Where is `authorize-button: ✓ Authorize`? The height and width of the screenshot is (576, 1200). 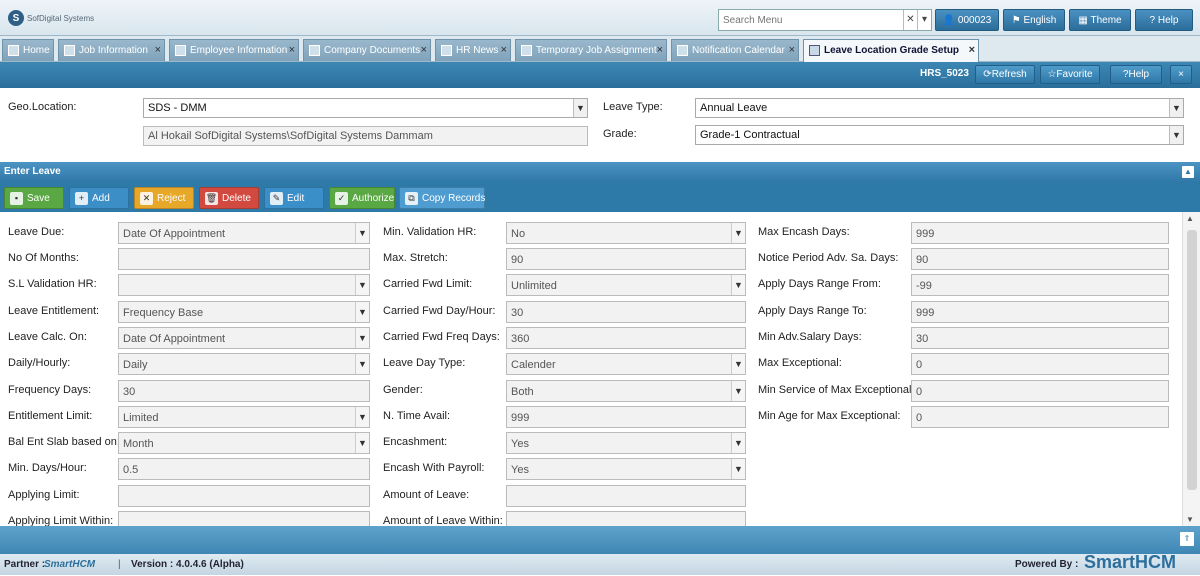 authorize-button: ✓ Authorize is located at coordinates (362, 198).